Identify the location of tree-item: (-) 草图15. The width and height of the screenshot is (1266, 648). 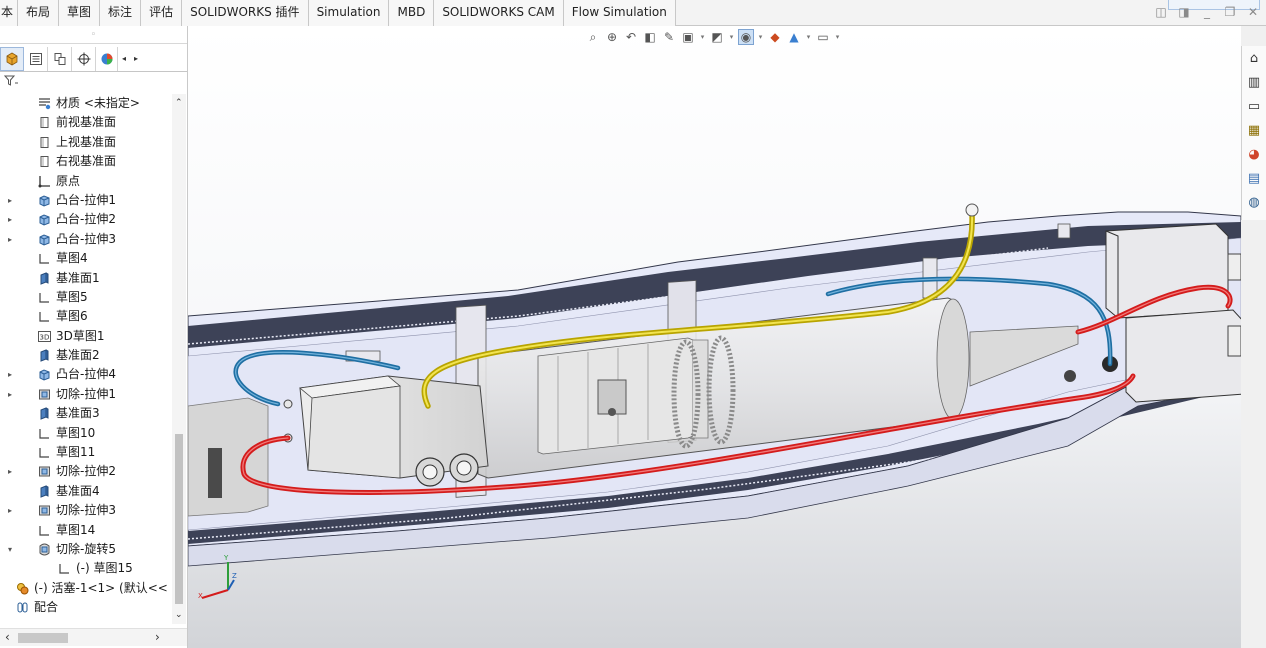
(86, 568).